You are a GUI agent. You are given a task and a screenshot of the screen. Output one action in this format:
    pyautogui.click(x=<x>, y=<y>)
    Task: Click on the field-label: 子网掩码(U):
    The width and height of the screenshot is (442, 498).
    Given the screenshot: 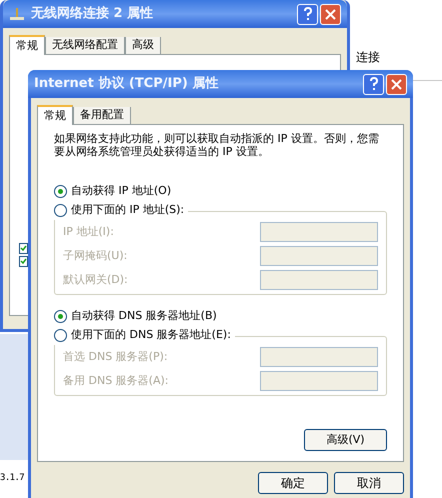 What is the action you would take?
    pyautogui.click(x=95, y=256)
    